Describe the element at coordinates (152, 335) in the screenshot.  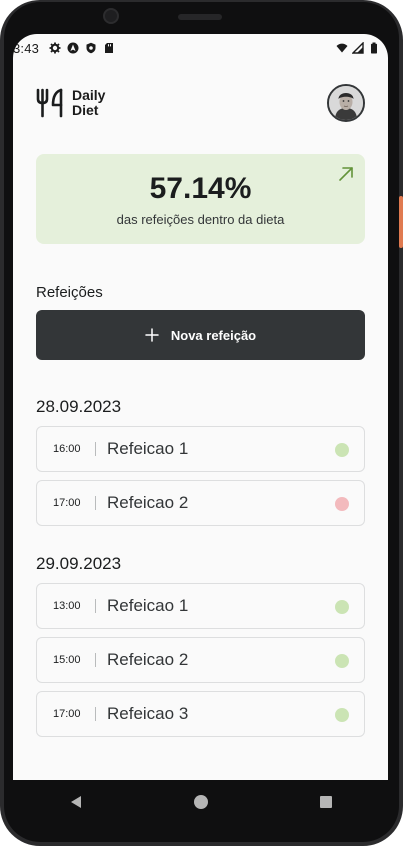
I see `plus-icon` at that location.